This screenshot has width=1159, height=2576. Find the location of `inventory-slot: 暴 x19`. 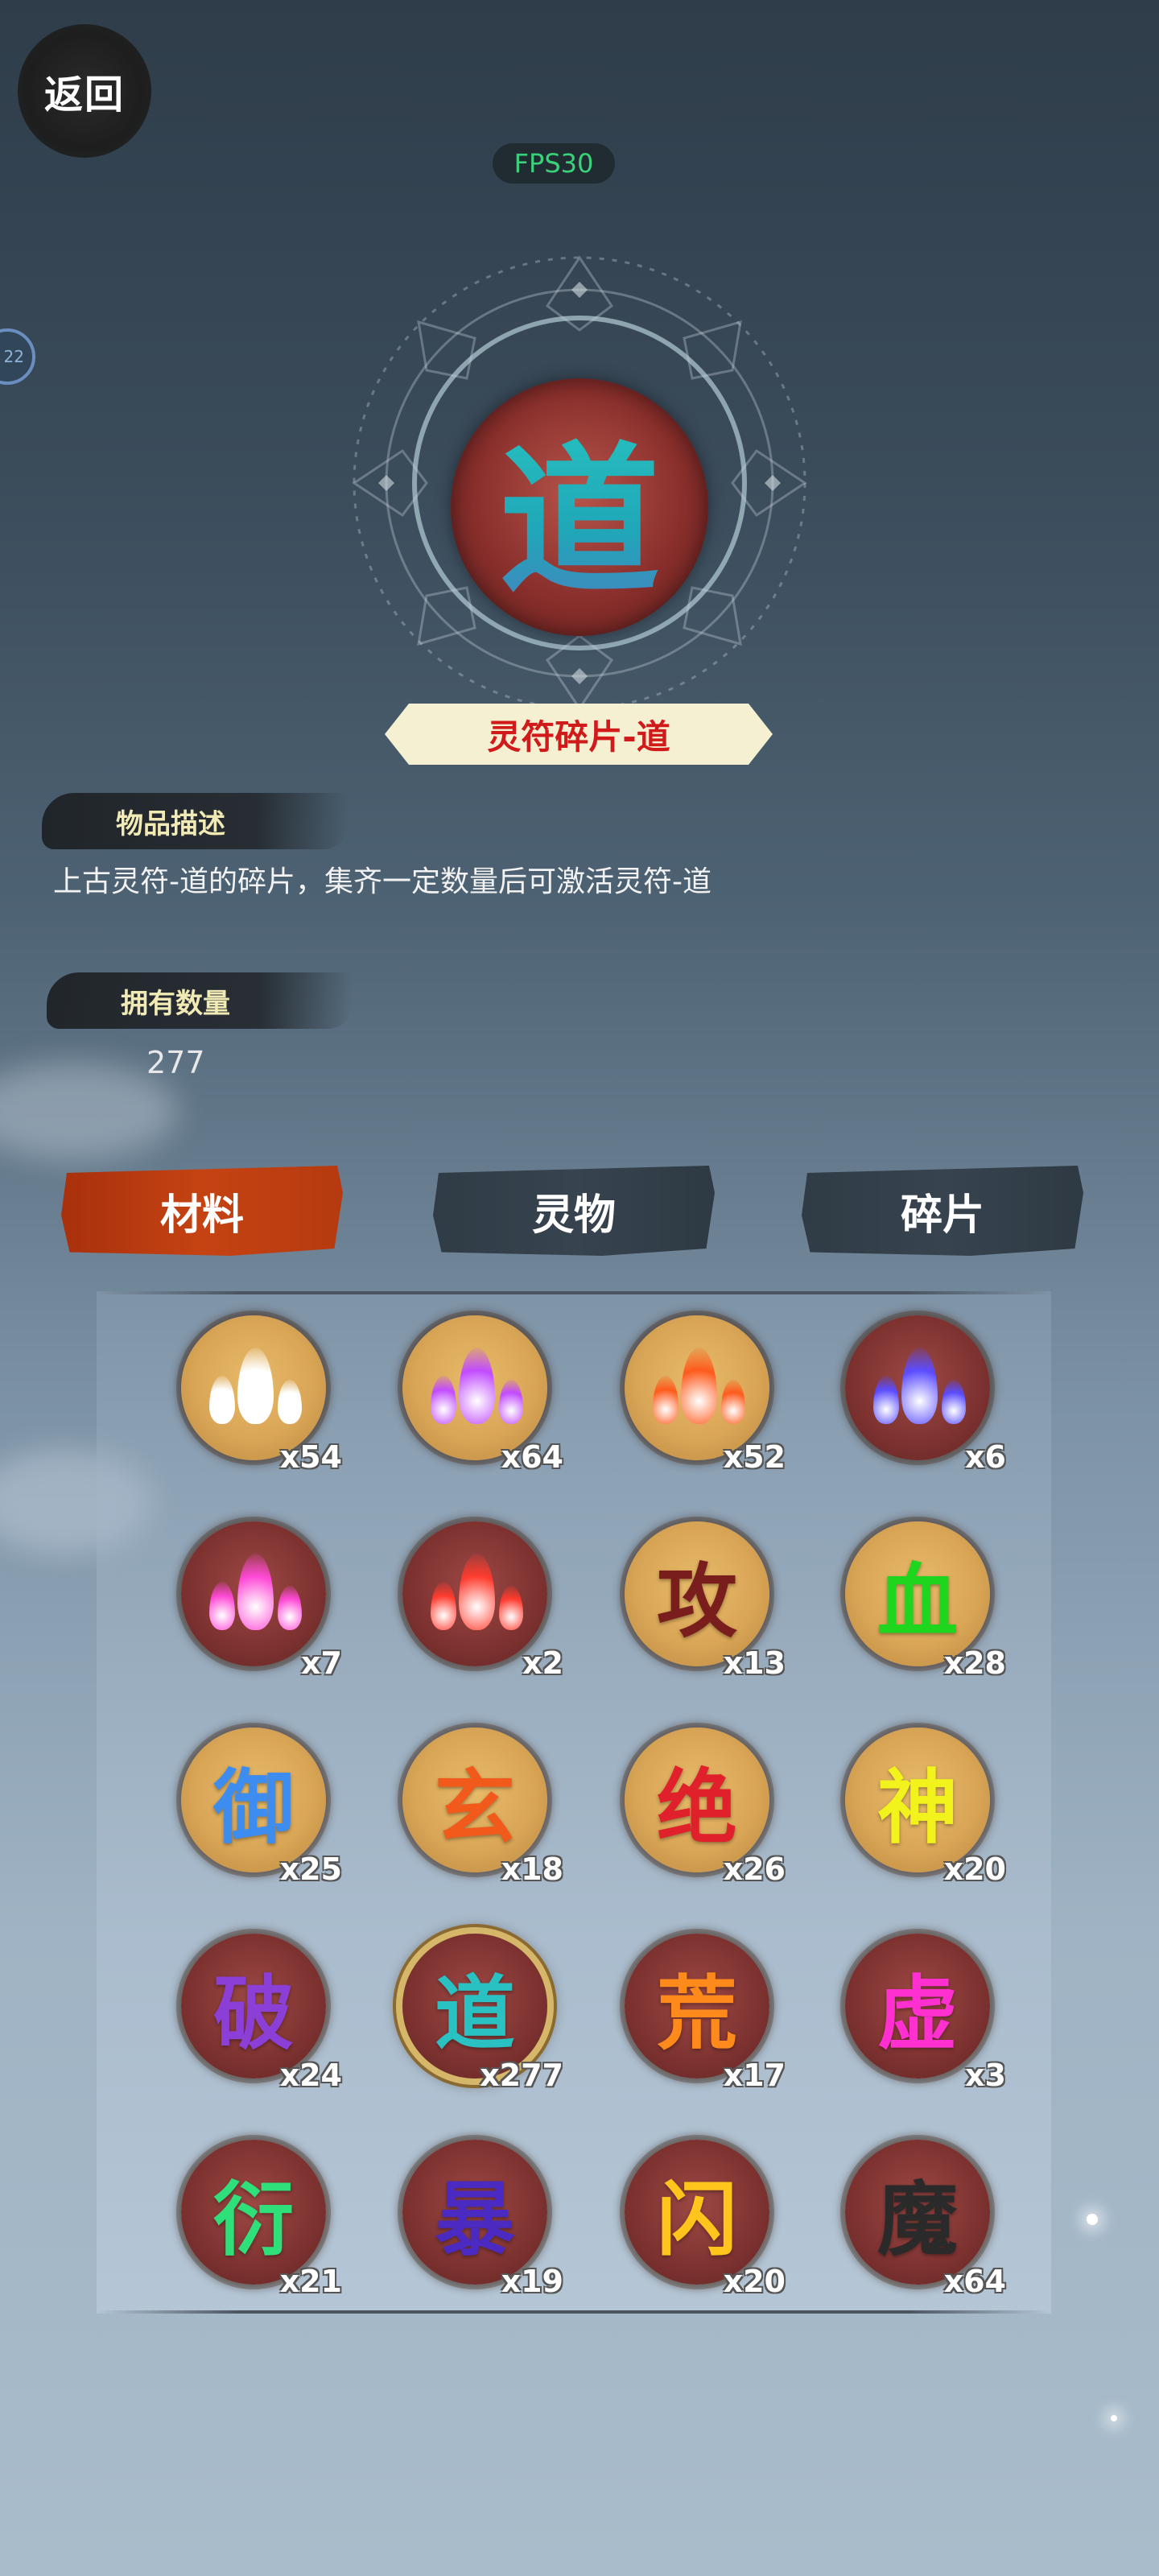

inventory-slot: 暴 x19 is located at coordinates (478, 2216).